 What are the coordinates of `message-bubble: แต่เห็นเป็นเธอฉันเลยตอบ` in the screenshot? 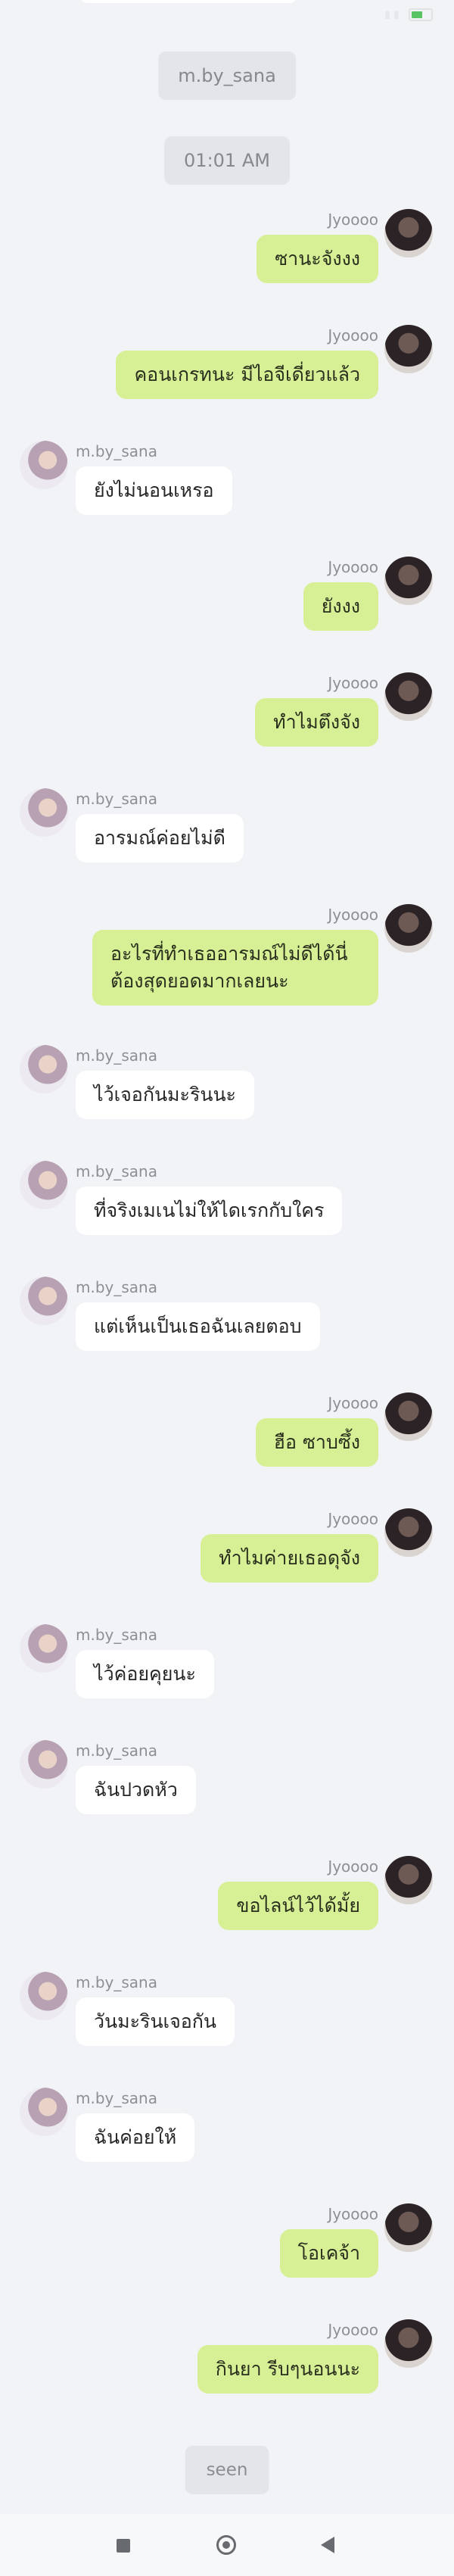 It's located at (198, 1326).